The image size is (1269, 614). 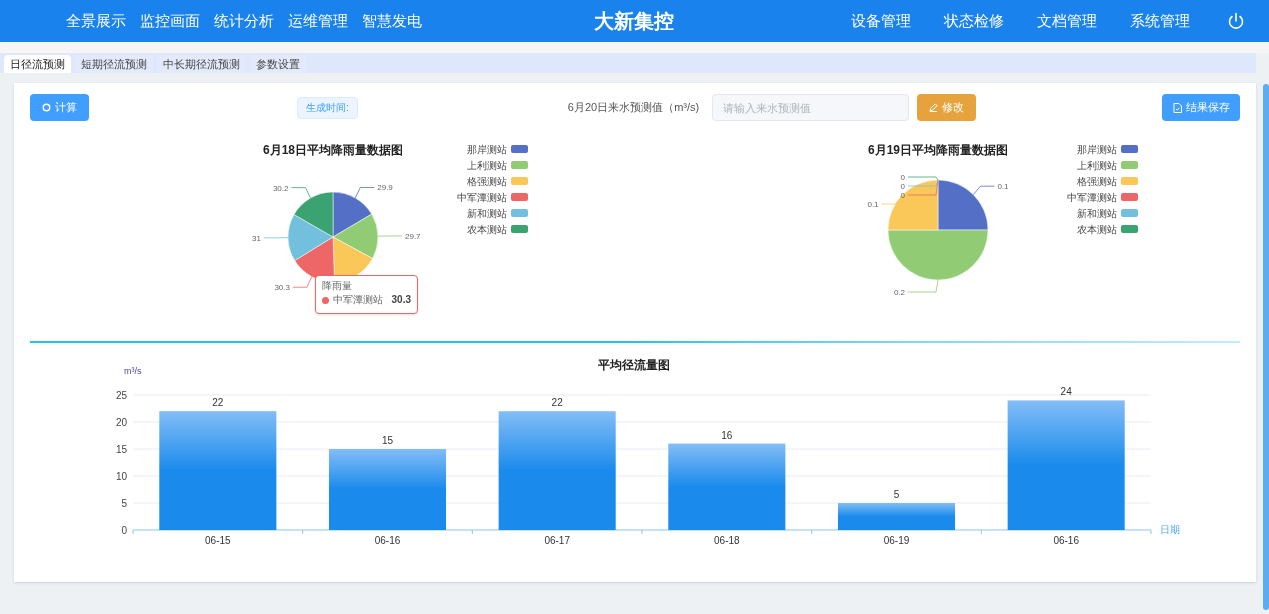 I want to click on tab: 参数设置, so click(x=278, y=64).